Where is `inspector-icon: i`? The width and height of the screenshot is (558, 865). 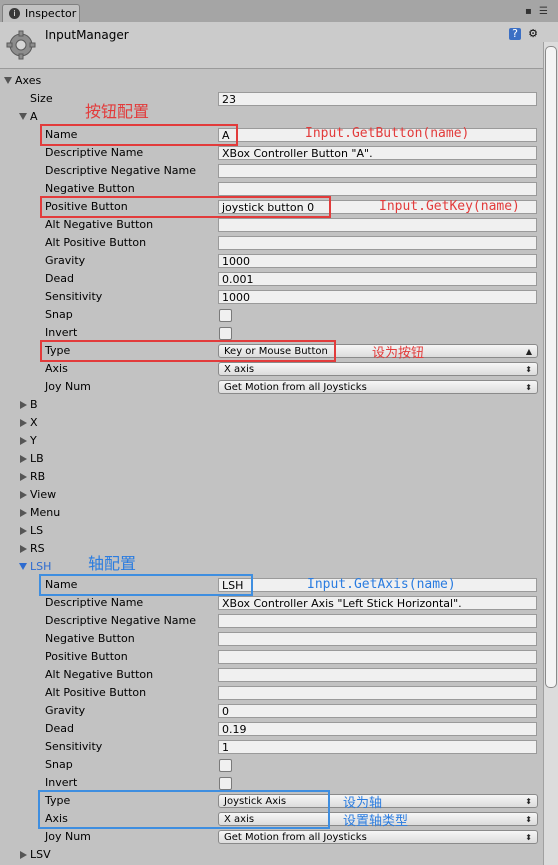 inspector-icon: i is located at coordinates (14, 13).